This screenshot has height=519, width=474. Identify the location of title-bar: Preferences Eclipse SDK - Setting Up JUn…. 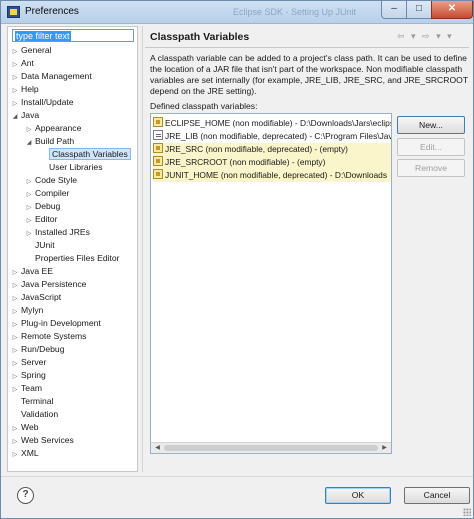
(237, 12).